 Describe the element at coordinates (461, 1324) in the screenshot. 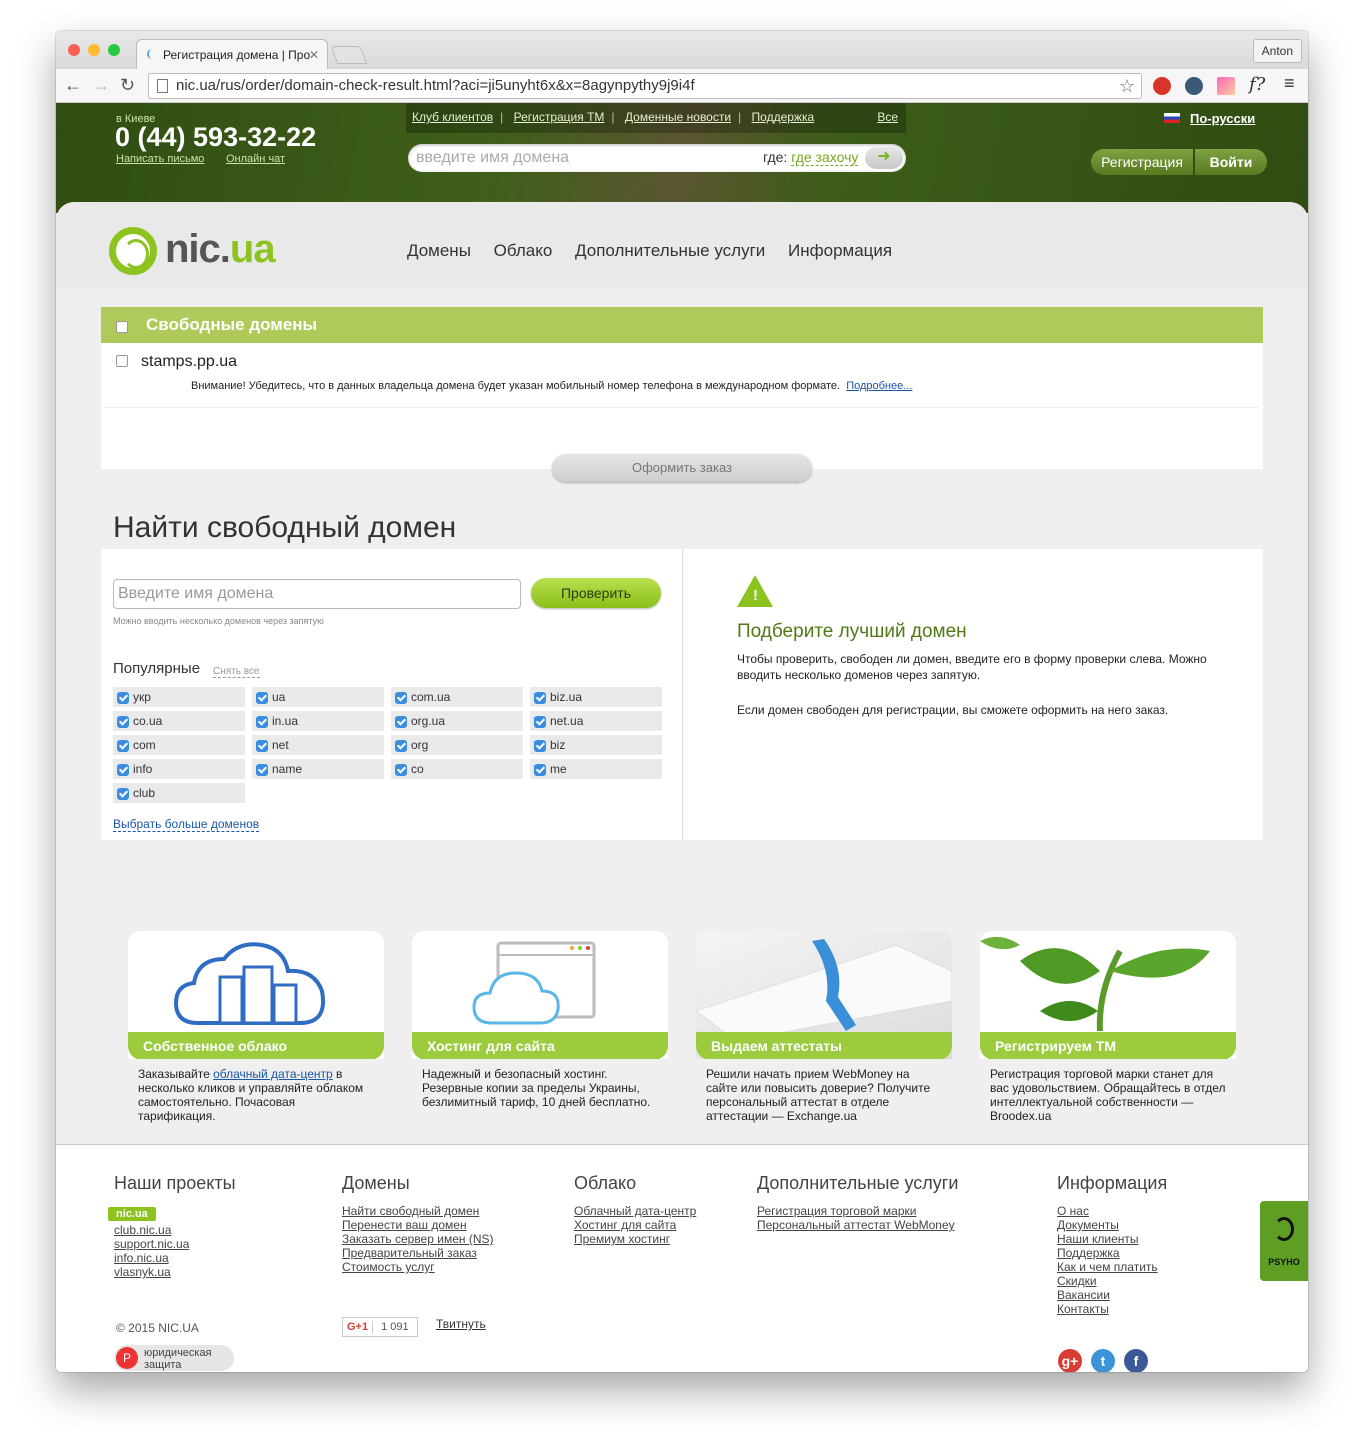

I see `tweet-link: Твитнуть` at that location.